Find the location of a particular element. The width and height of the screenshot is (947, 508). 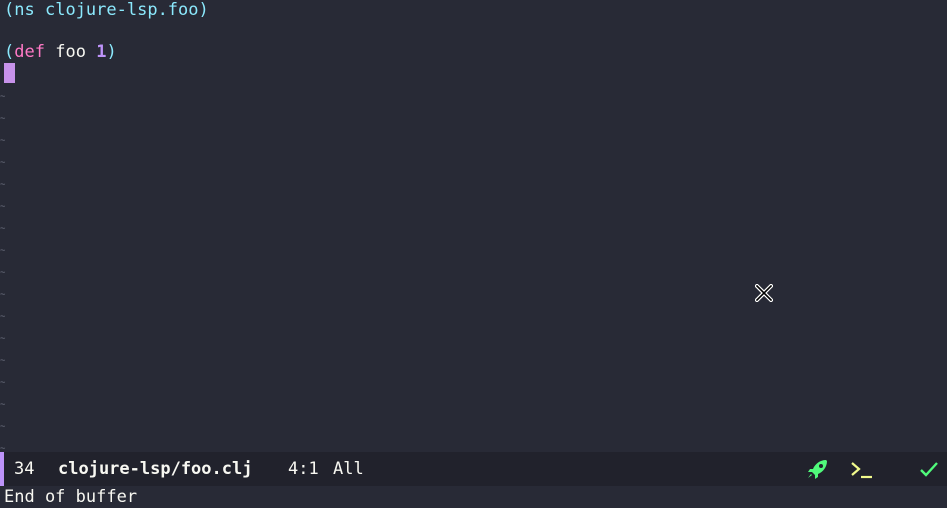

code-line-1: (ns clojure-lsp.foo) is located at coordinates (106, 11).